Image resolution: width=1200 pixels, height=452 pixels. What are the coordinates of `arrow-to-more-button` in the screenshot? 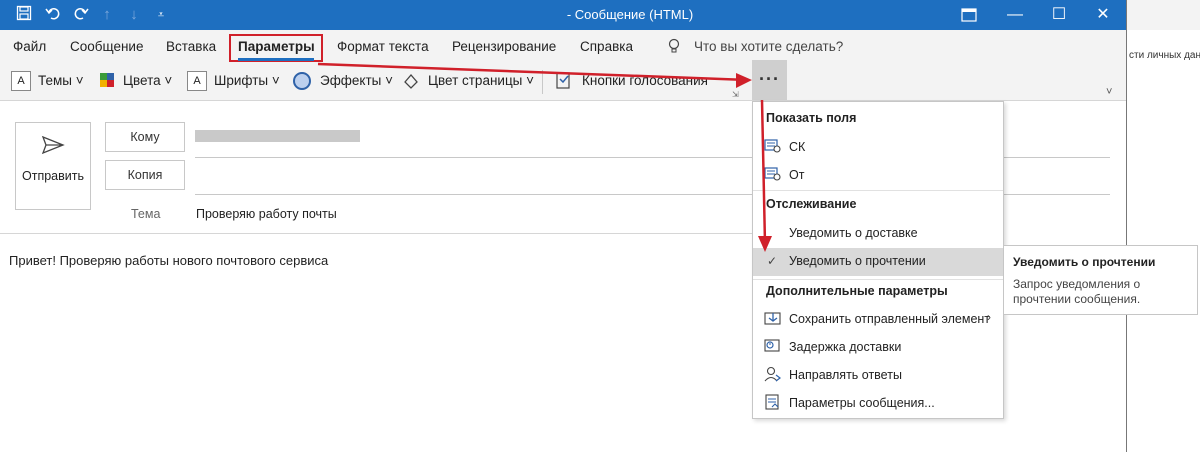 It's located at (534, 75).